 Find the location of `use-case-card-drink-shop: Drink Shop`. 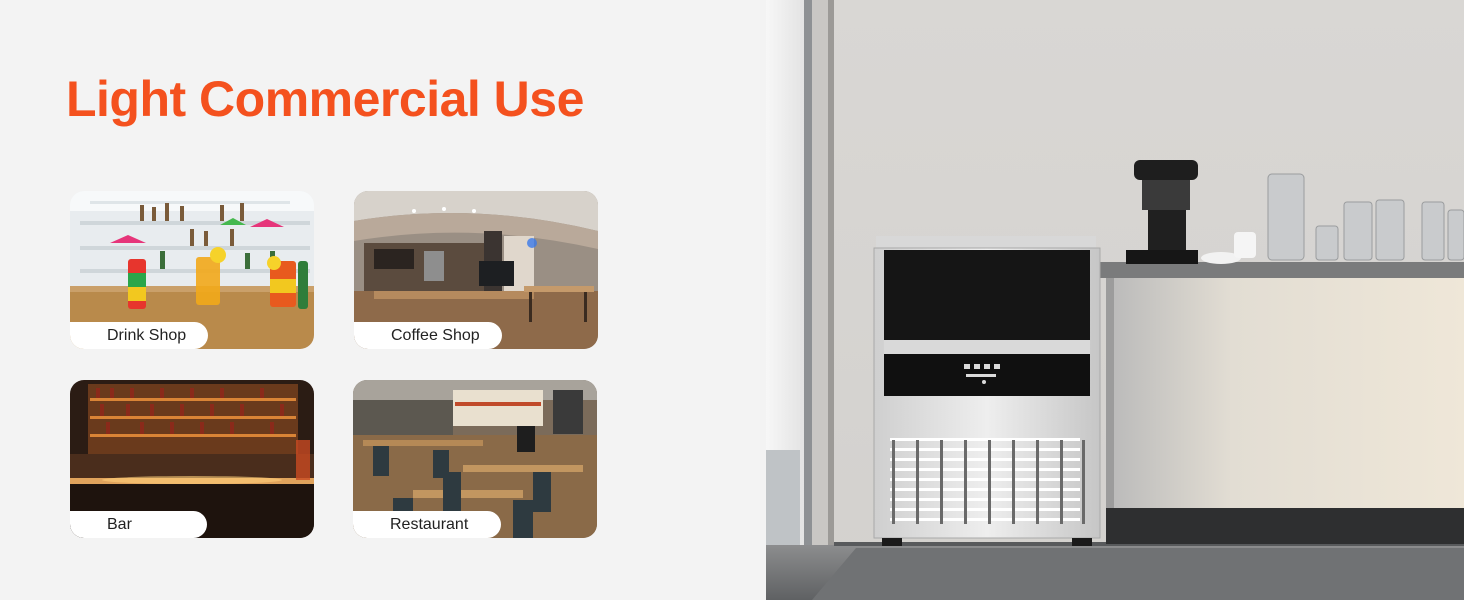

use-case-card-drink-shop: Drink Shop is located at coordinates (192, 270).